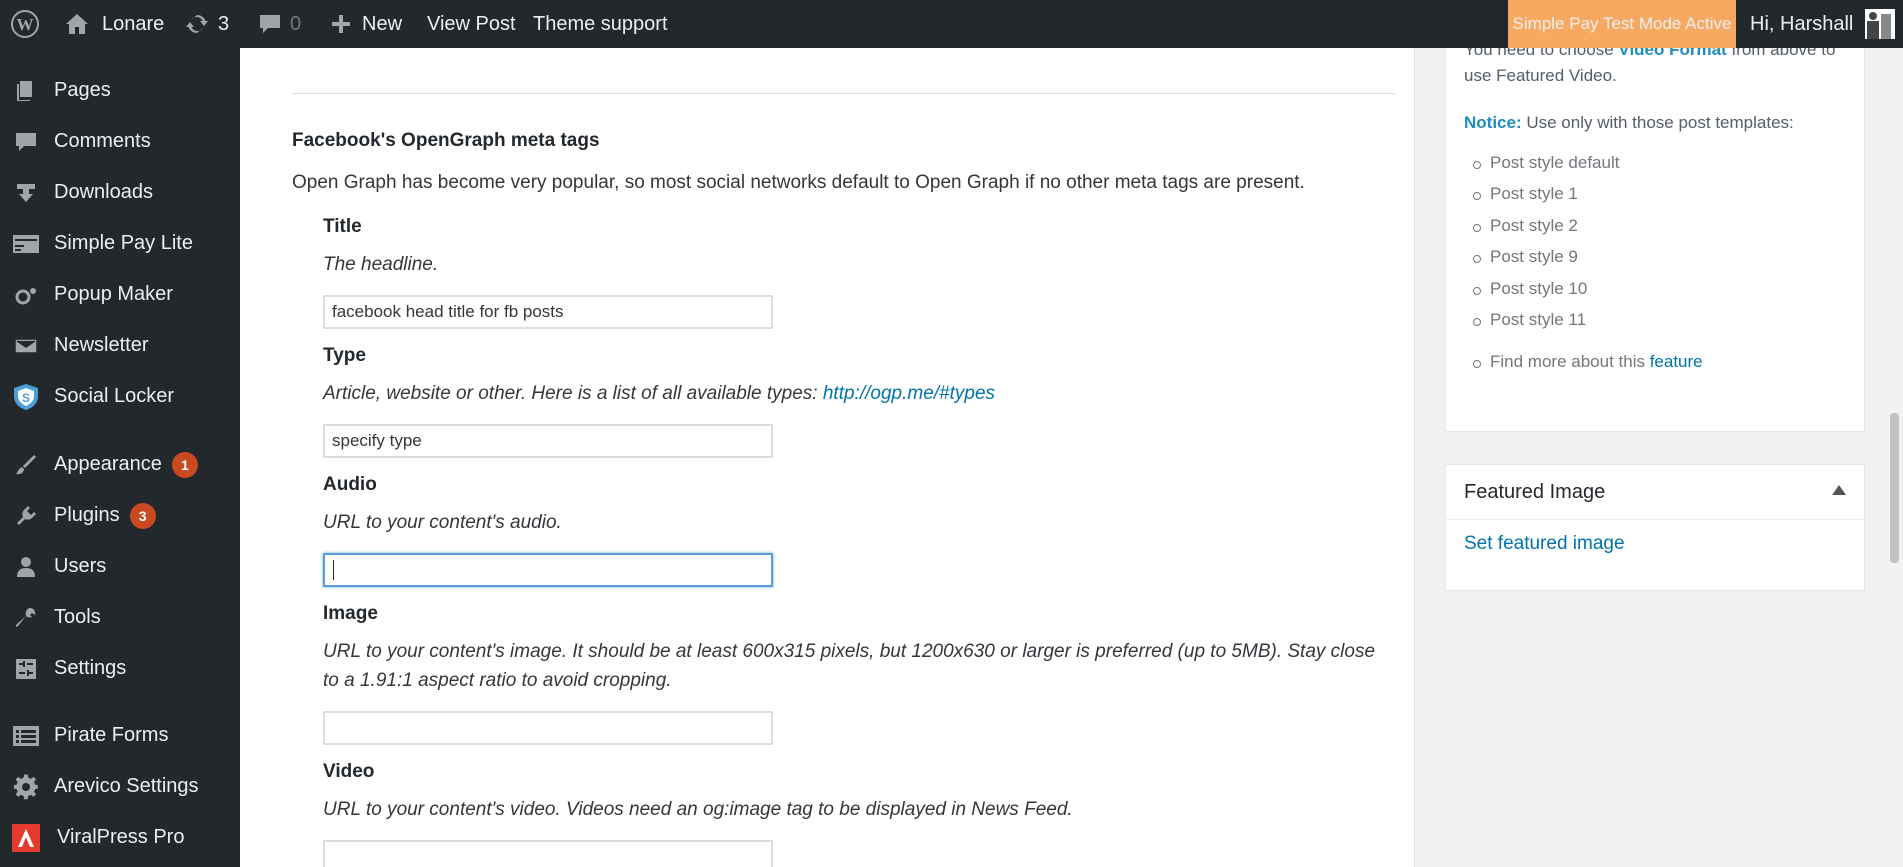 This screenshot has height=867, width=1903. I want to click on sidebar-item-label: Tools, so click(77, 617).